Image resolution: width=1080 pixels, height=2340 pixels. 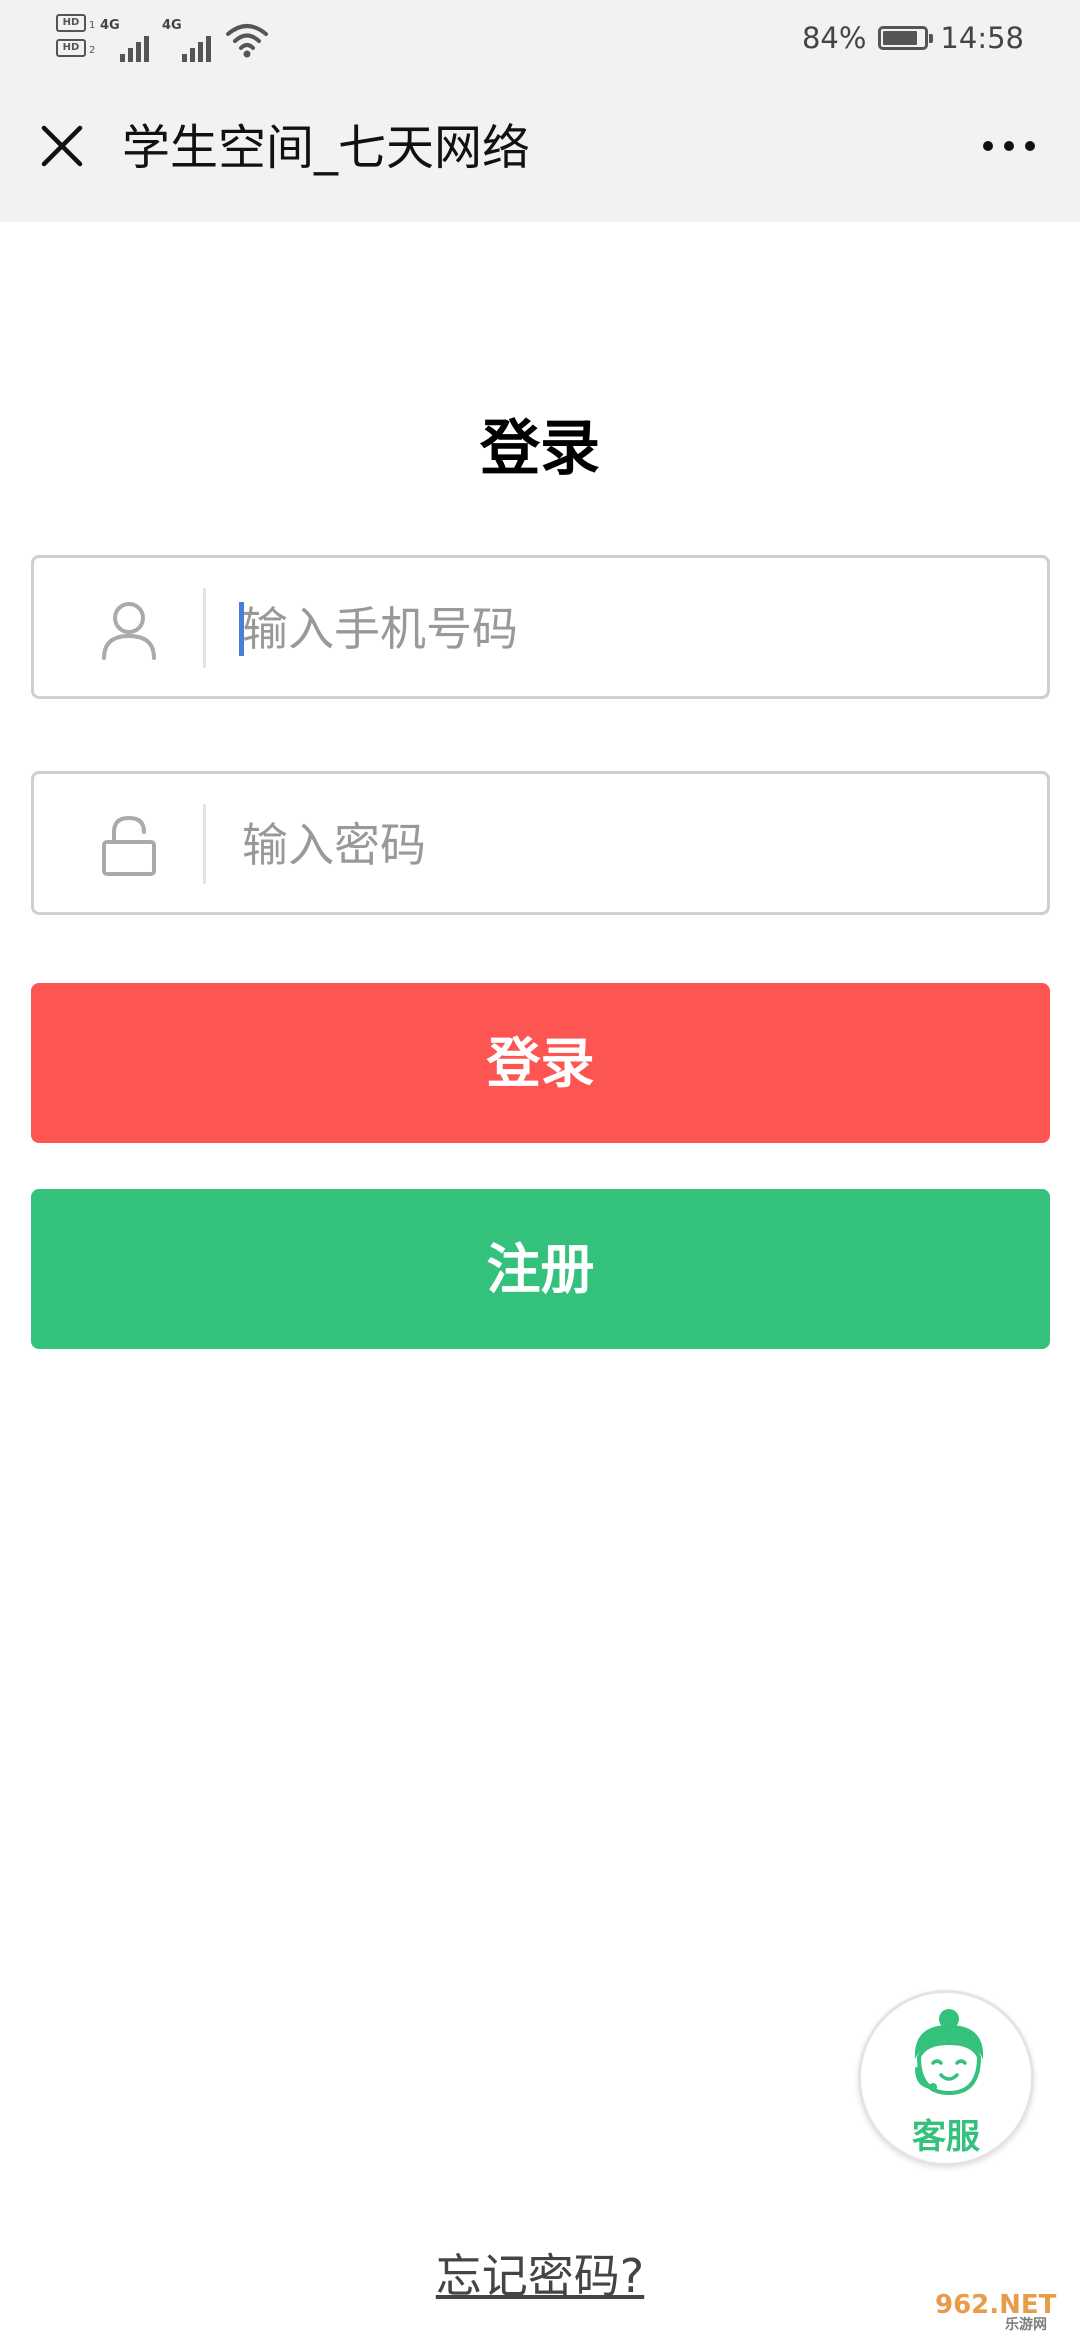 I want to click on status-right: 84% 14:58, so click(x=913, y=38).